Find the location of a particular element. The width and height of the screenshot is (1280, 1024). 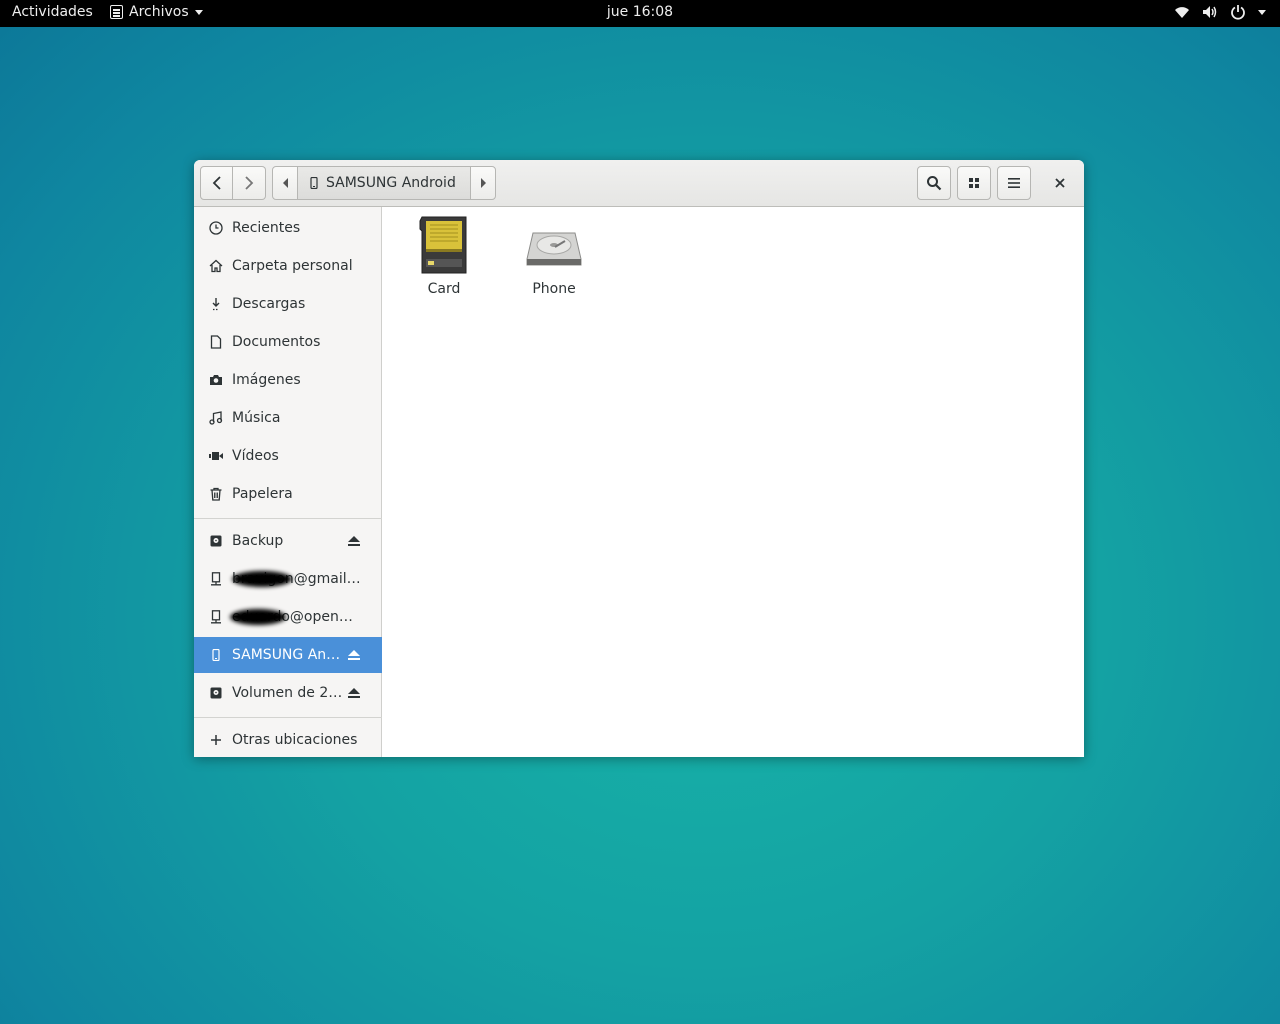

left-arrow-icon is located at coordinates (285, 183).